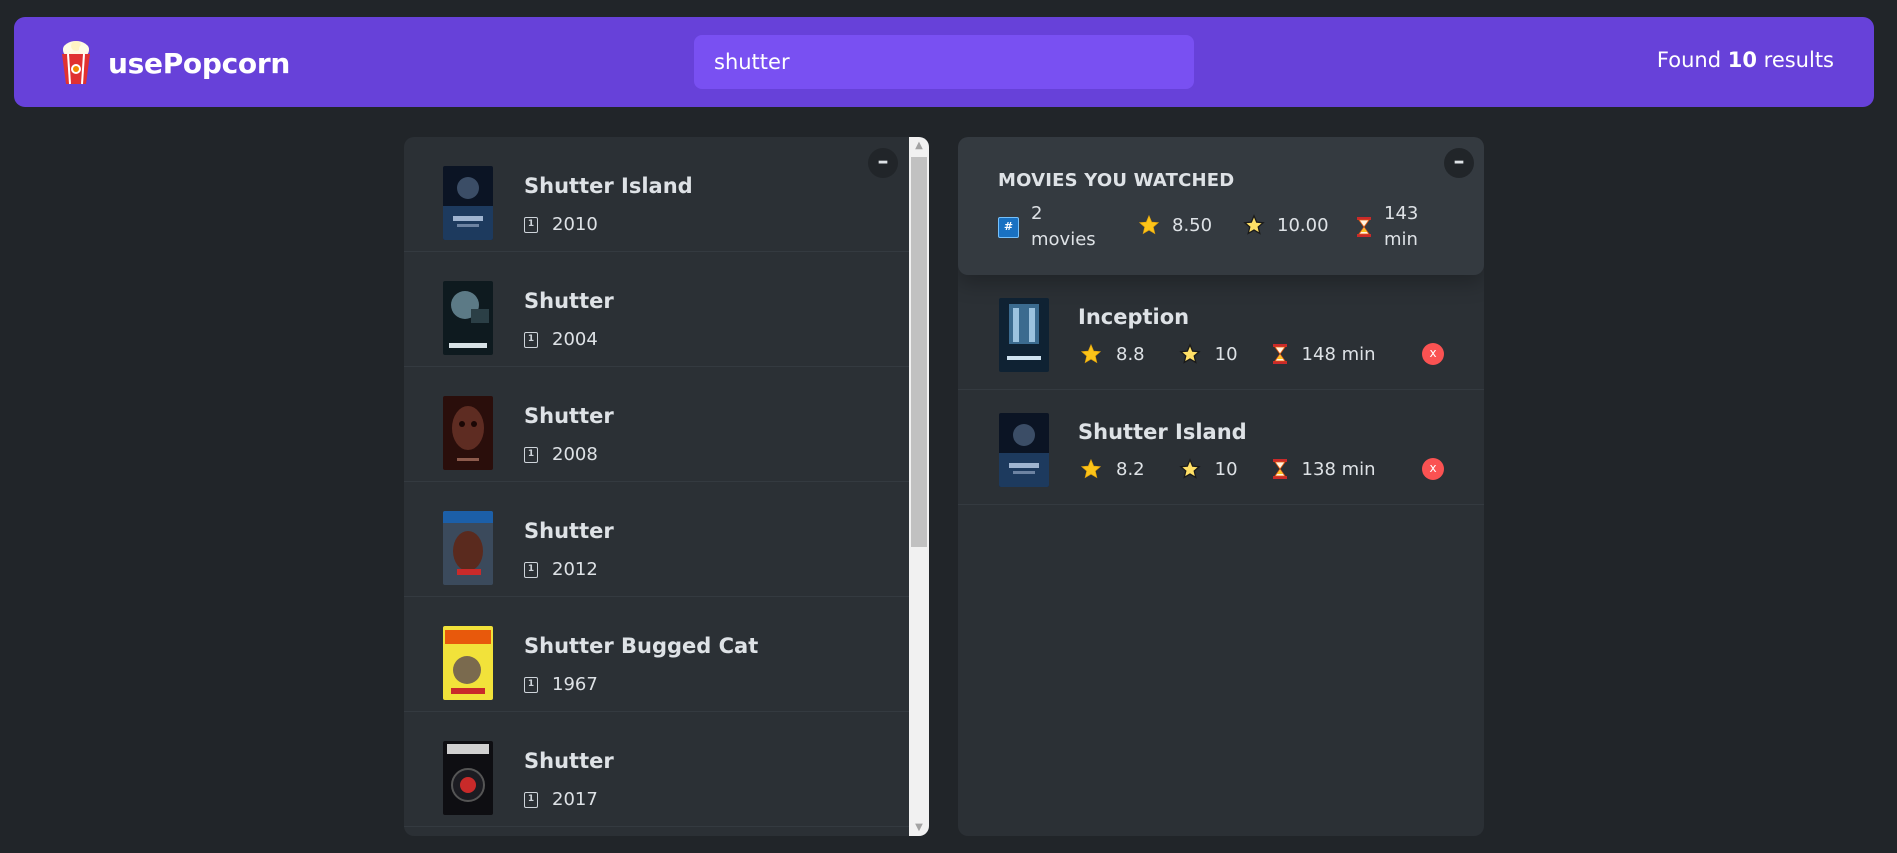 The width and height of the screenshot is (1897, 853). I want to click on movie-list-item: Shutter 1 2004, so click(656, 309).